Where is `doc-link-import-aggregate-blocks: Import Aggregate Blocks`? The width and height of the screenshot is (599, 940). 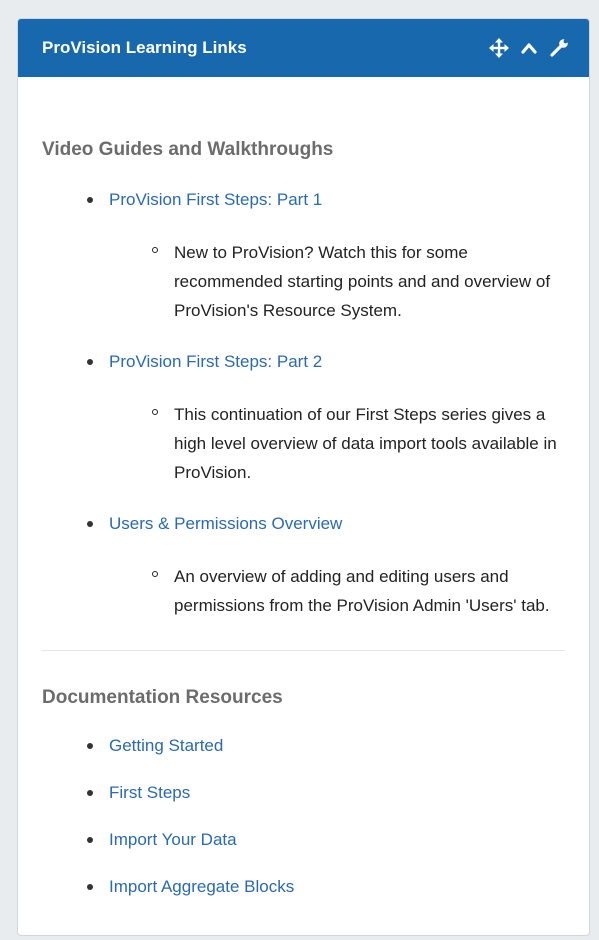 doc-link-import-aggregate-blocks: Import Aggregate Blocks is located at coordinates (201, 887).